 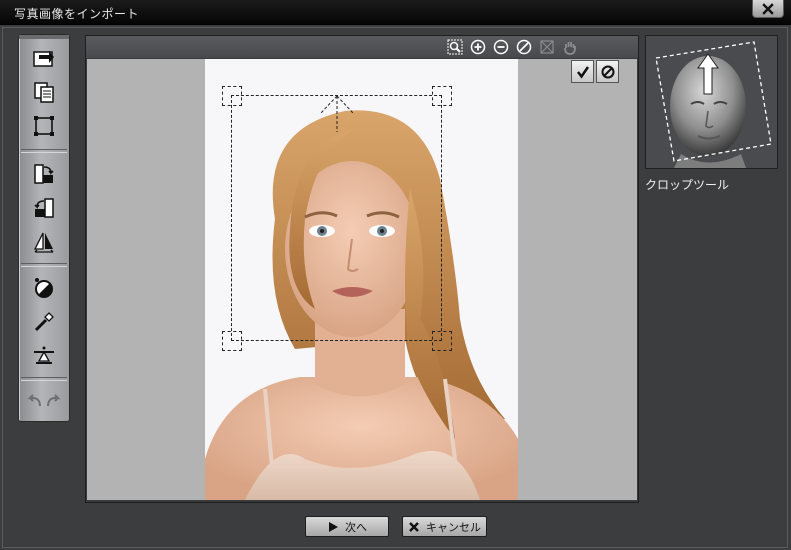 What do you see at coordinates (44, 37) in the screenshot?
I see `toolbar-top-strip` at bounding box center [44, 37].